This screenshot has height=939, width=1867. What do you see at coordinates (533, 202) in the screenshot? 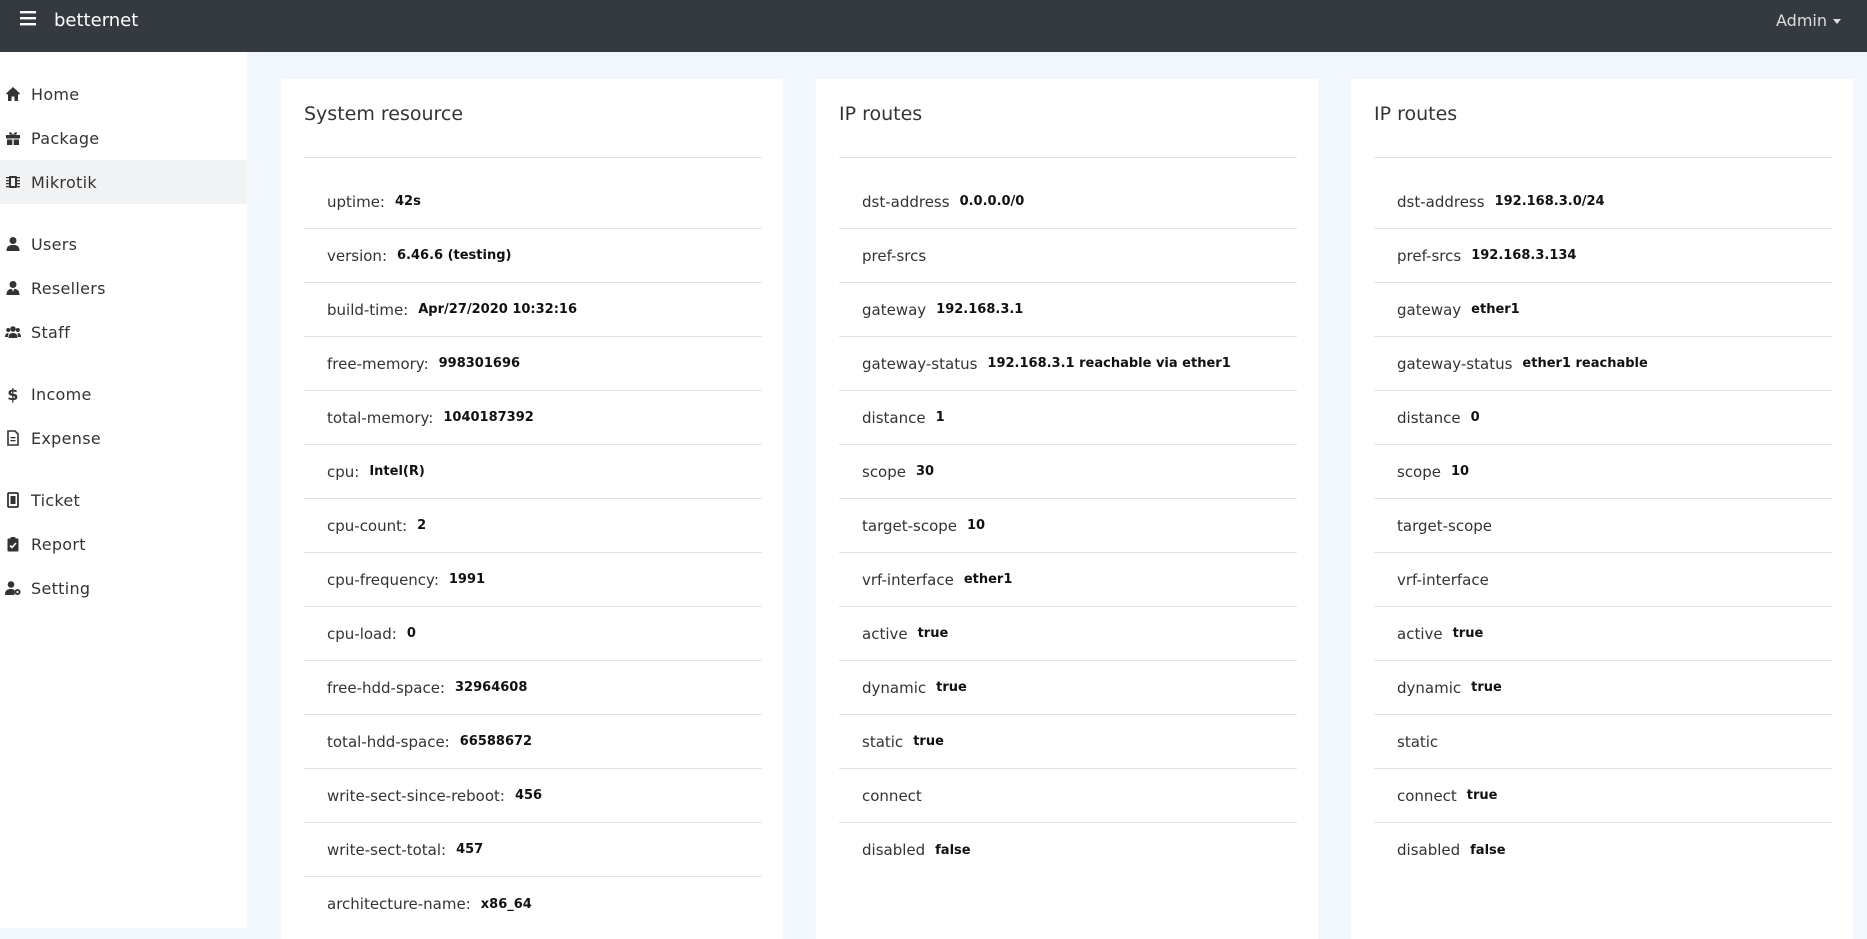
I see `list-item: uptime: 42s` at bounding box center [533, 202].